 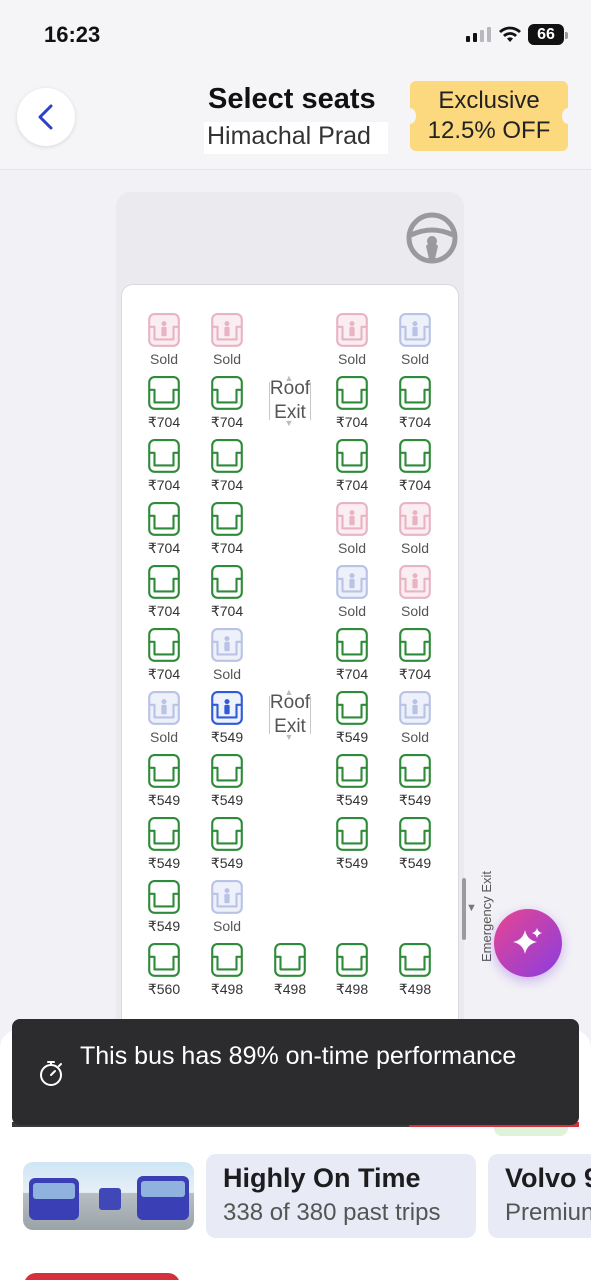 I want to click on bus-photo, so click(x=108, y=1196).